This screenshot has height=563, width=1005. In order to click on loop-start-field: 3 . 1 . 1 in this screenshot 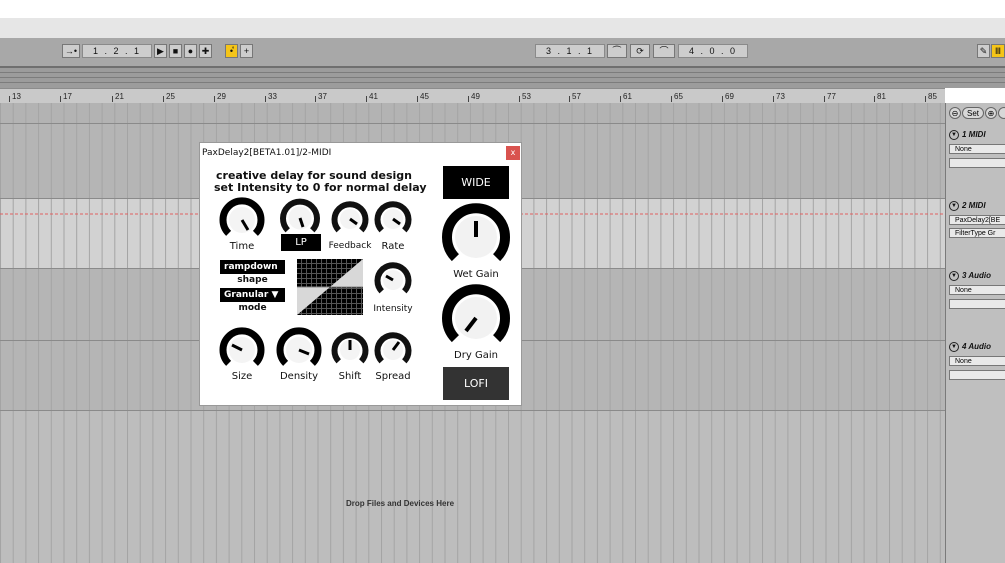, I will do `click(570, 51)`.